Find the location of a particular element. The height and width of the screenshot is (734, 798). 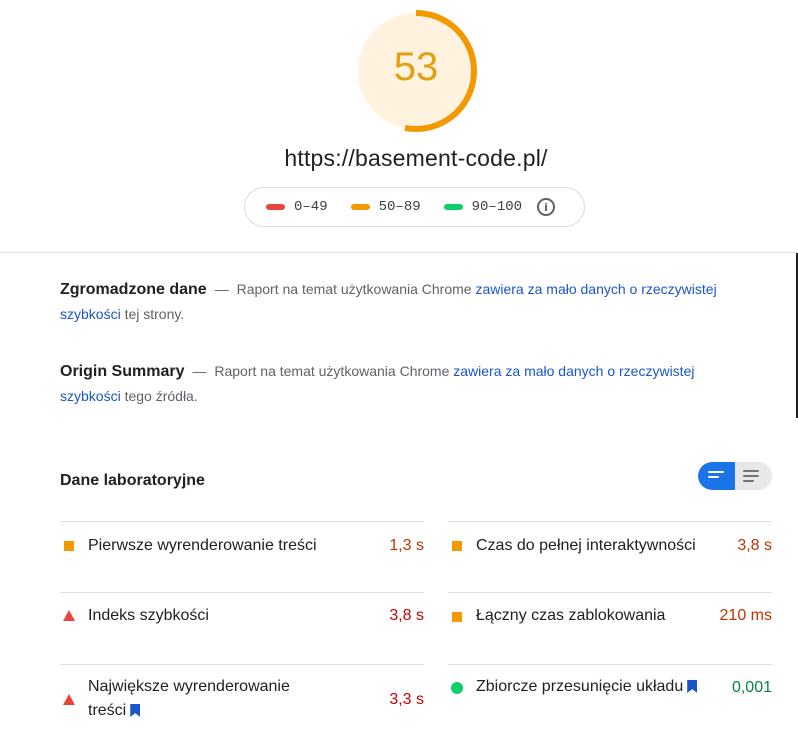

tested-url: https://basement-code.pl/ is located at coordinates (416, 158).